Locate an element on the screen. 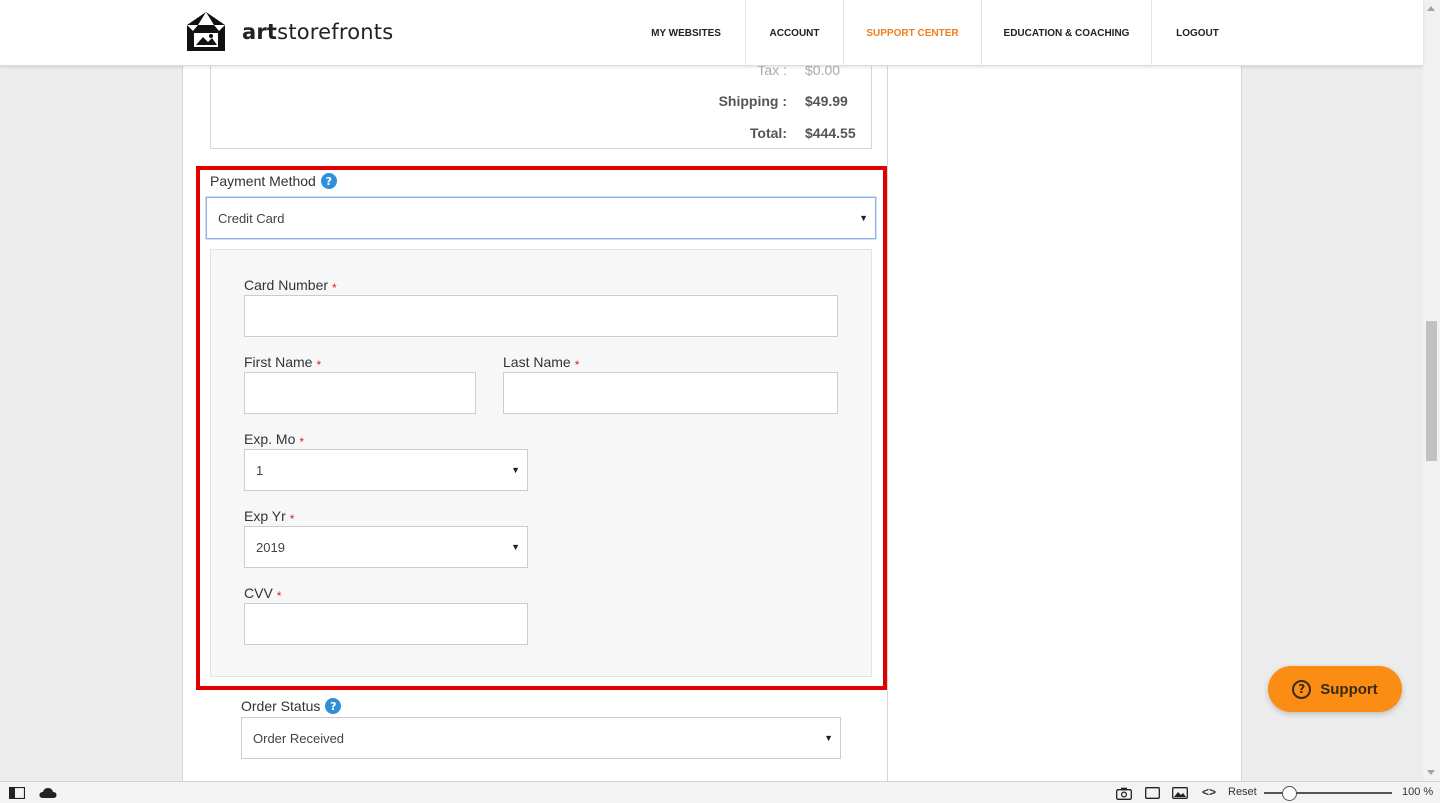  exp-yr-value: 2019 is located at coordinates (270, 547).